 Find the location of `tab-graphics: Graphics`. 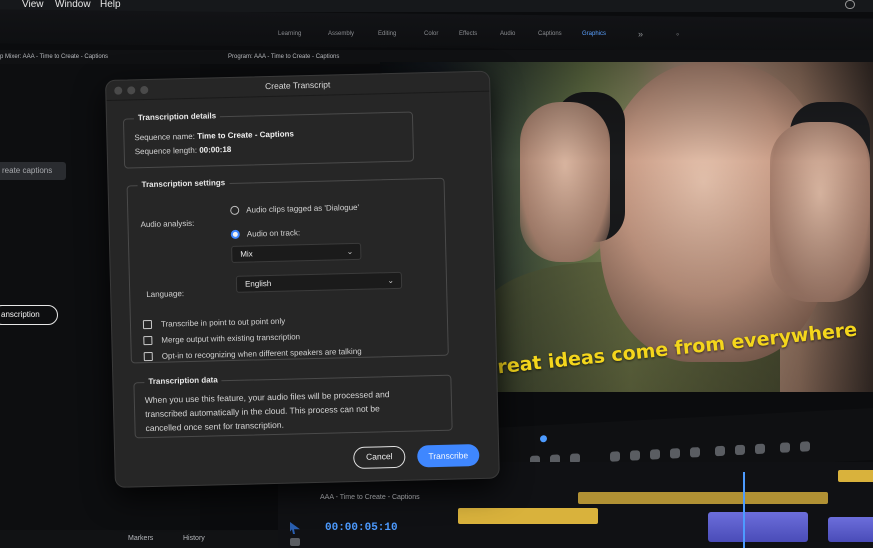

tab-graphics: Graphics is located at coordinates (594, 34).